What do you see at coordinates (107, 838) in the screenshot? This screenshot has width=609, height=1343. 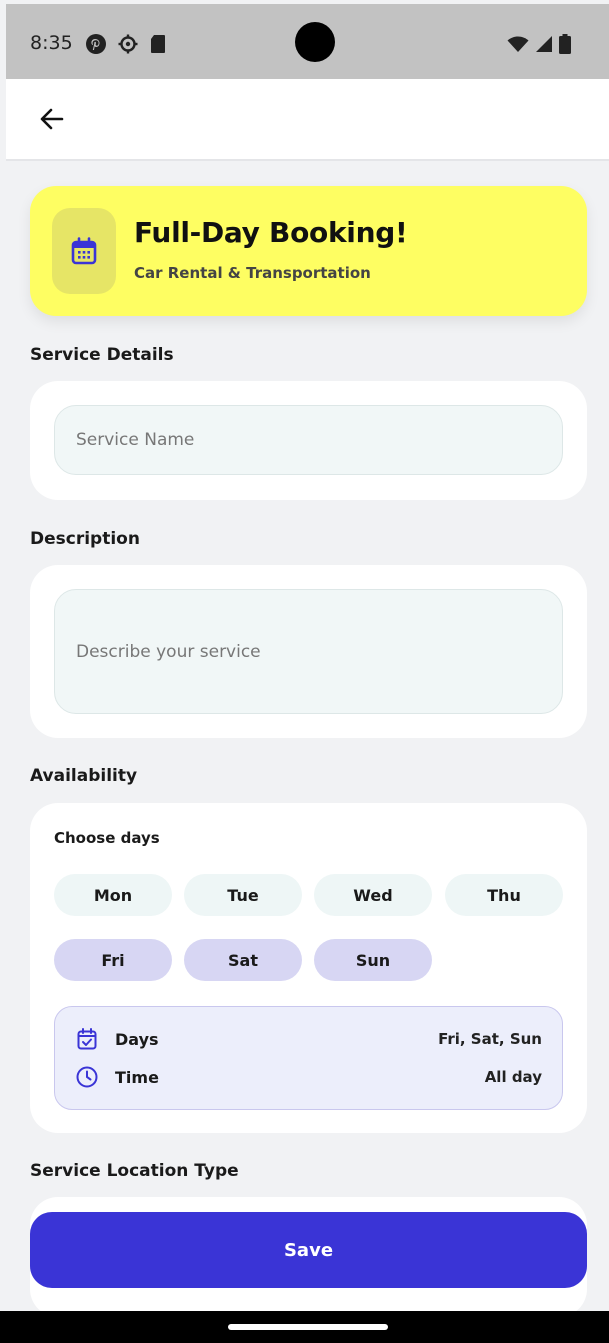 I see `choose-days-label: Choose days` at bounding box center [107, 838].